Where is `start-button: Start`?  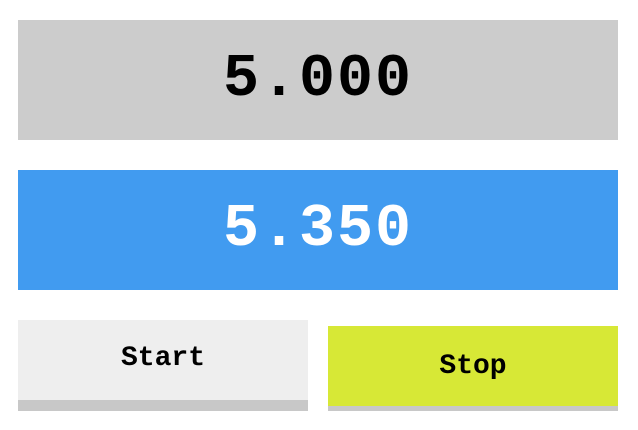 start-button: Start is located at coordinates (163, 365).